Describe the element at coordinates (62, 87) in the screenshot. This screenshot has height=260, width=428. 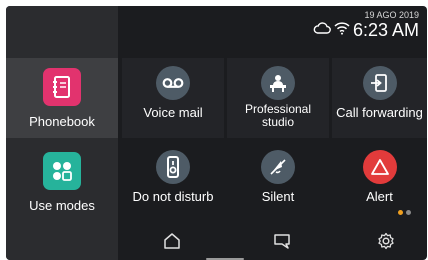
I see `phonebook-icon` at that location.